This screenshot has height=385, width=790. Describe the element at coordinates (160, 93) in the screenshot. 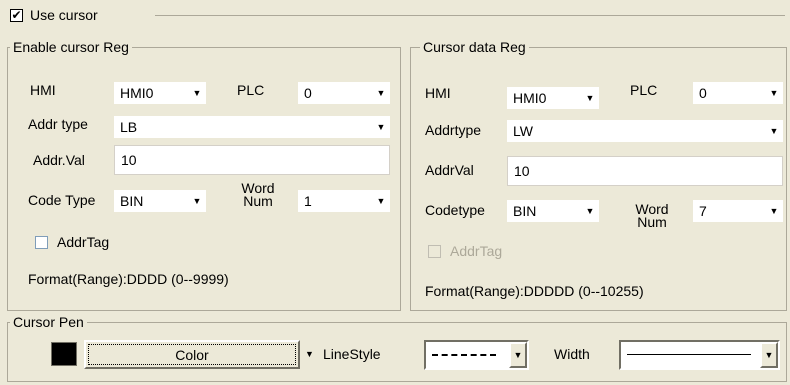

I see `enable-hmi-select: HMI0 ▼` at that location.